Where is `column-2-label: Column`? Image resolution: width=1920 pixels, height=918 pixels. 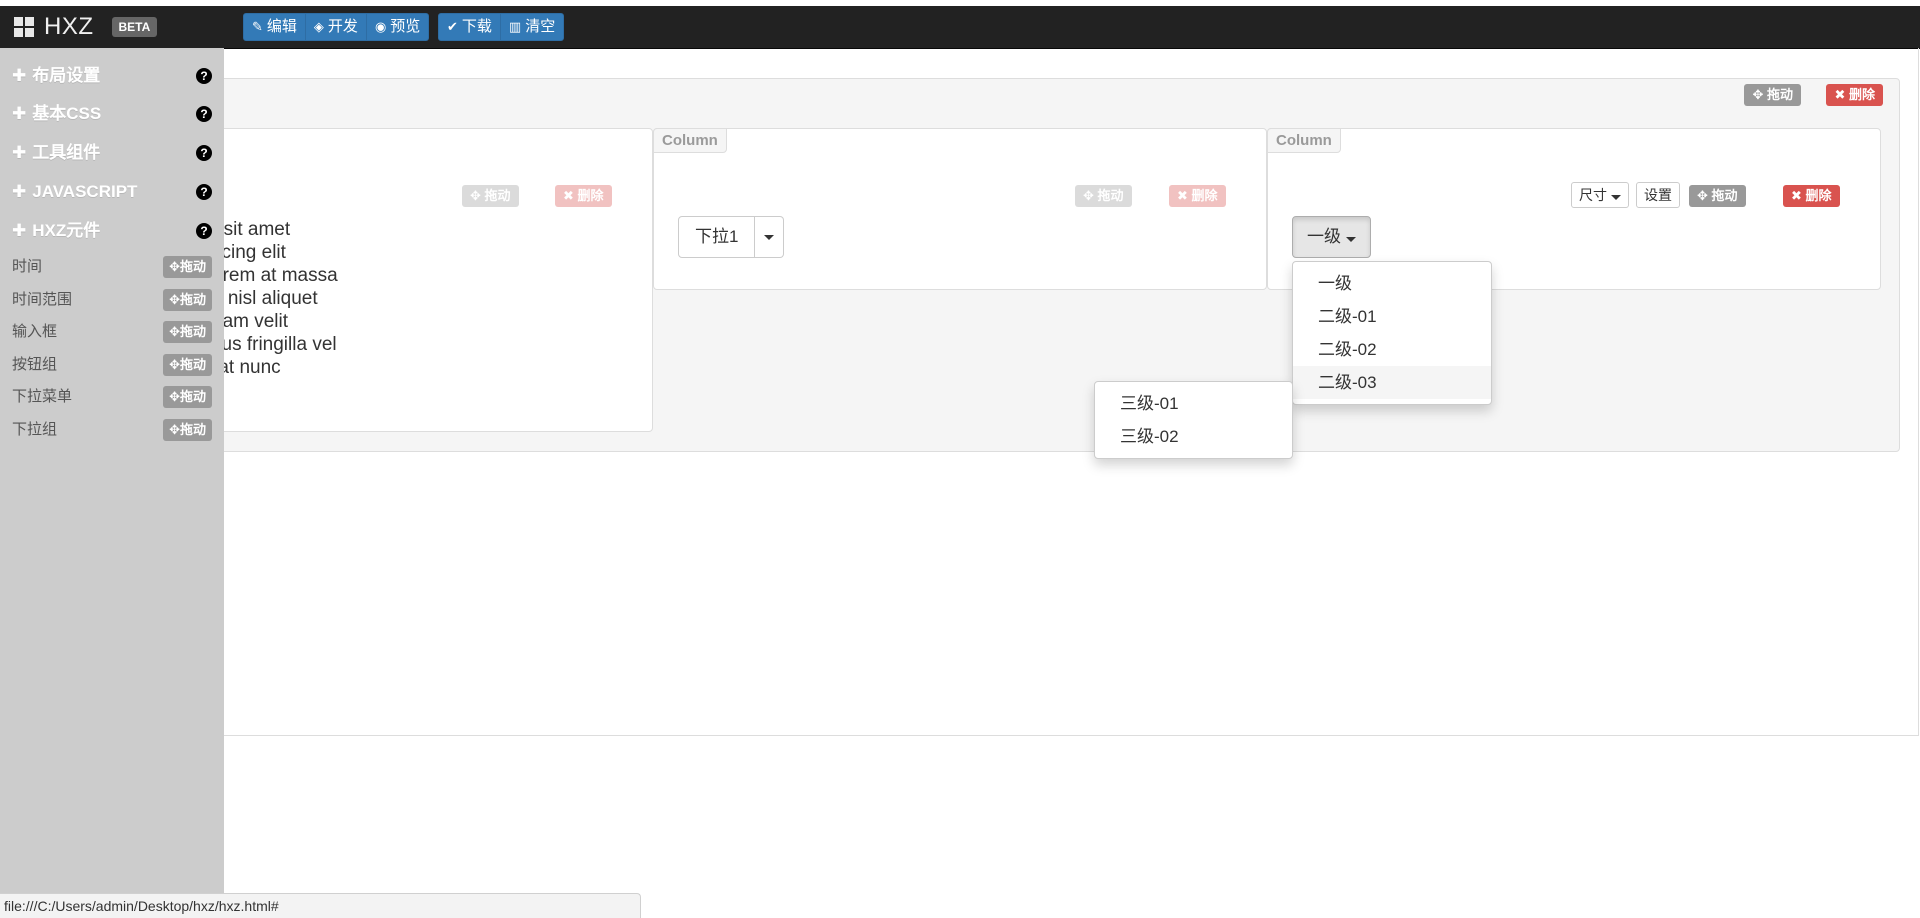 column-2-label: Column is located at coordinates (690, 140).